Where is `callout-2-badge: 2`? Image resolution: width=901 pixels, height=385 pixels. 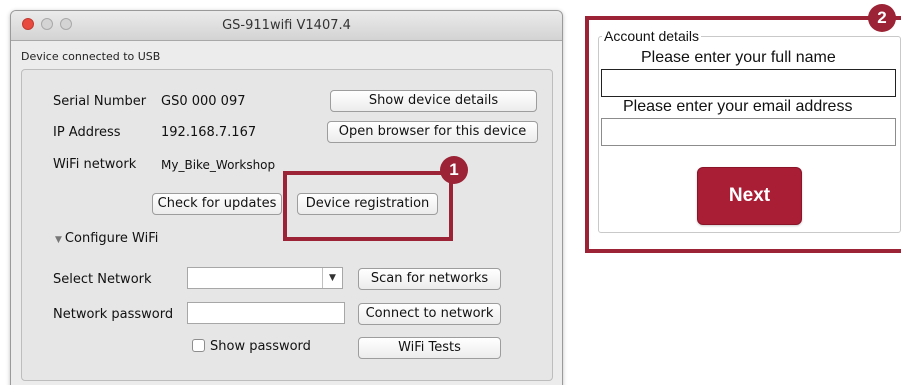 callout-2-badge: 2 is located at coordinates (882, 18).